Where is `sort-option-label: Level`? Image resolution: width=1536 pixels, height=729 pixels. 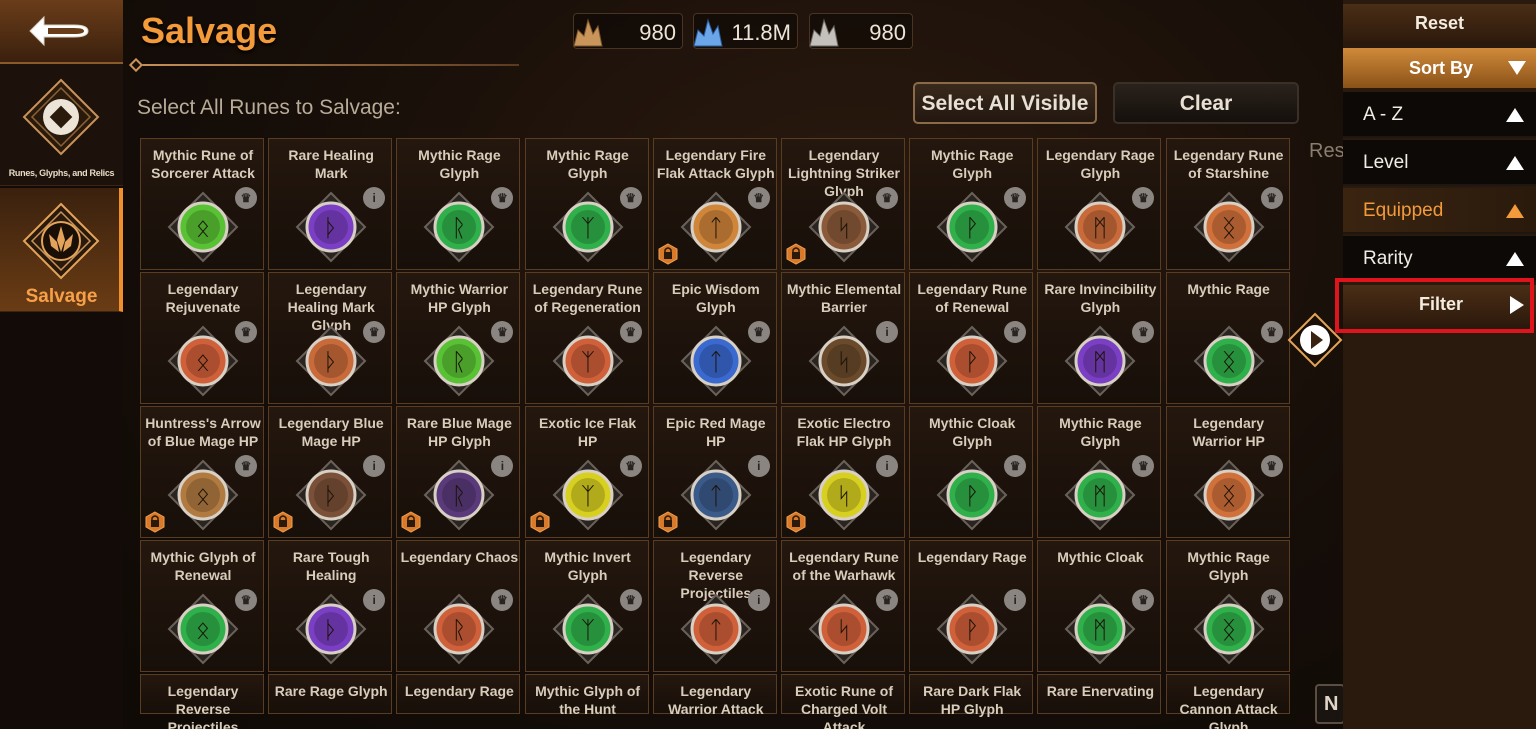 sort-option-label: Level is located at coordinates (1386, 162).